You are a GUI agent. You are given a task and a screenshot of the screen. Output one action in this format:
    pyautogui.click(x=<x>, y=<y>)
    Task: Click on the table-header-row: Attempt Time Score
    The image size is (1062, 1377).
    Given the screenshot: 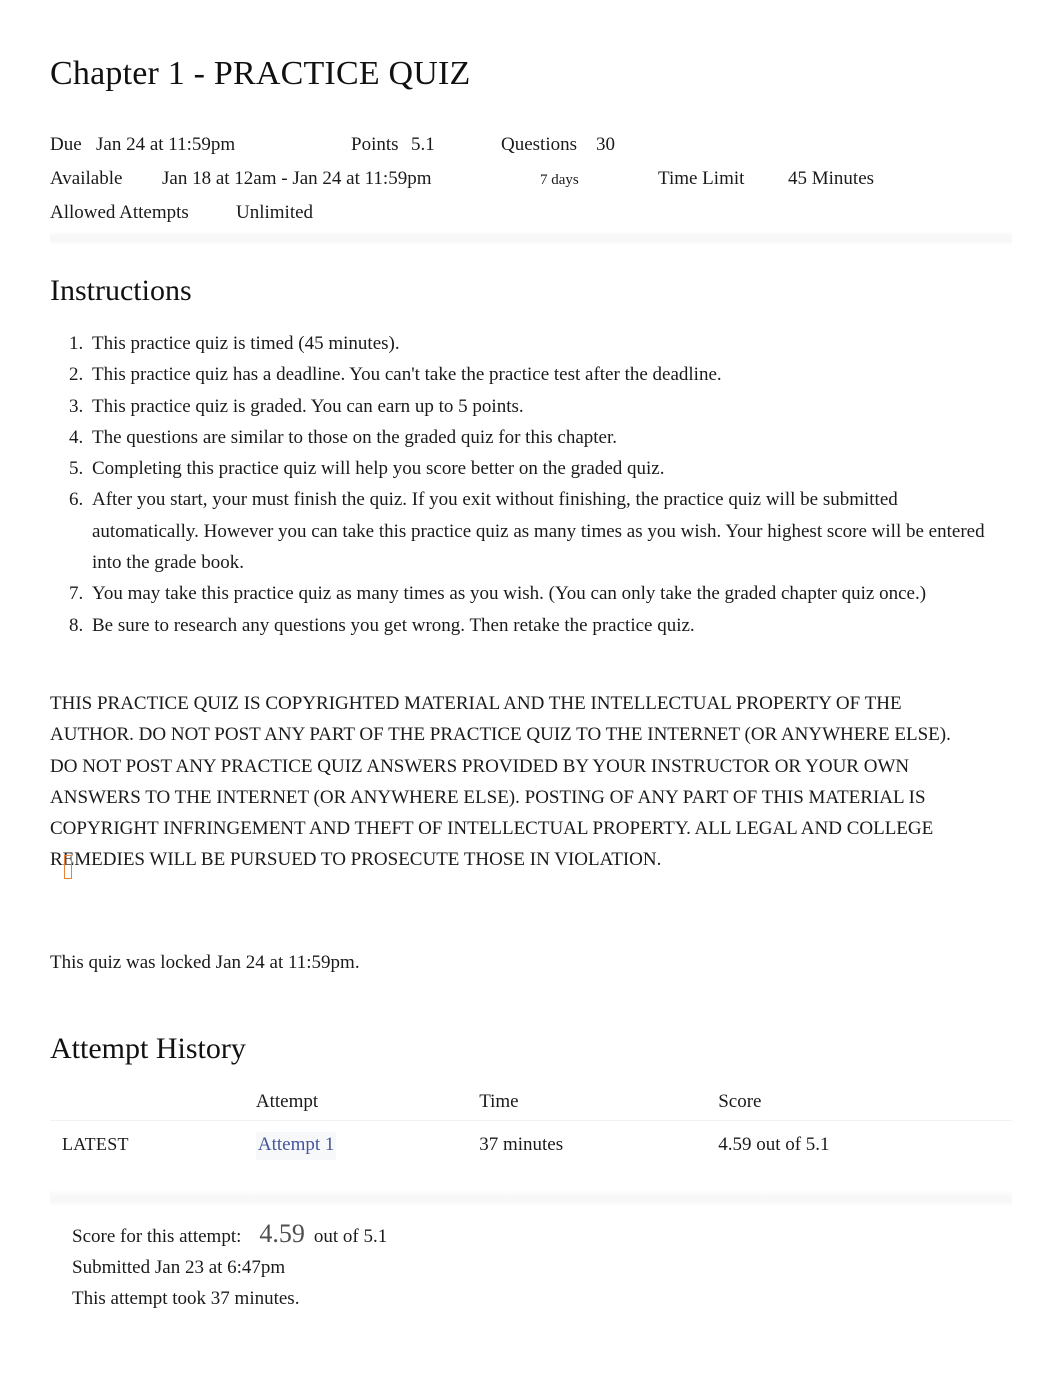 What is the action you would take?
    pyautogui.click(x=531, y=1102)
    